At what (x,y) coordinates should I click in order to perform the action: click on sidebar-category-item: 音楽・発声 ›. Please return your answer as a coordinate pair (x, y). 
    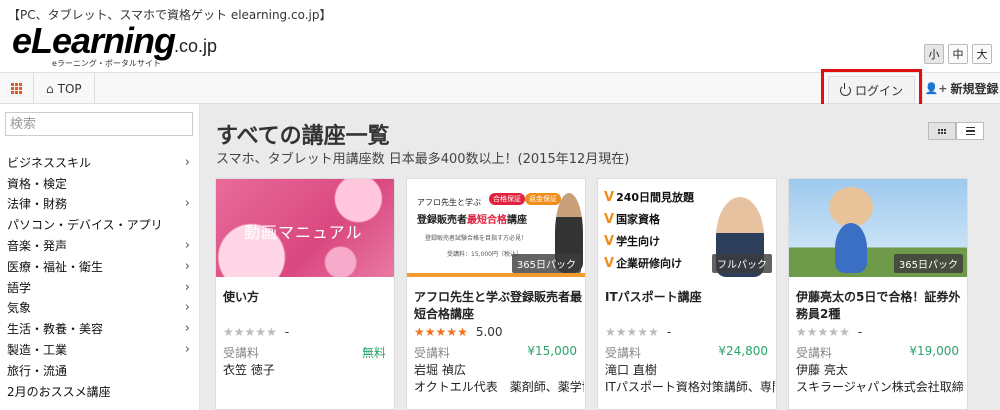
    Looking at the image, I should click on (100, 245).